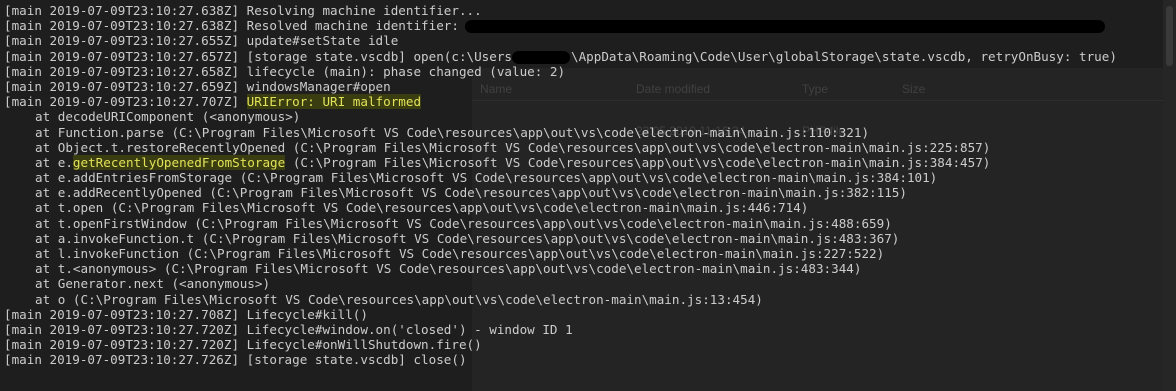 The height and width of the screenshot is (391, 1176). Describe the element at coordinates (122, 71) in the screenshot. I see `log-prefix: [main 2019-07-09T23:10:27.658Z]` at that location.